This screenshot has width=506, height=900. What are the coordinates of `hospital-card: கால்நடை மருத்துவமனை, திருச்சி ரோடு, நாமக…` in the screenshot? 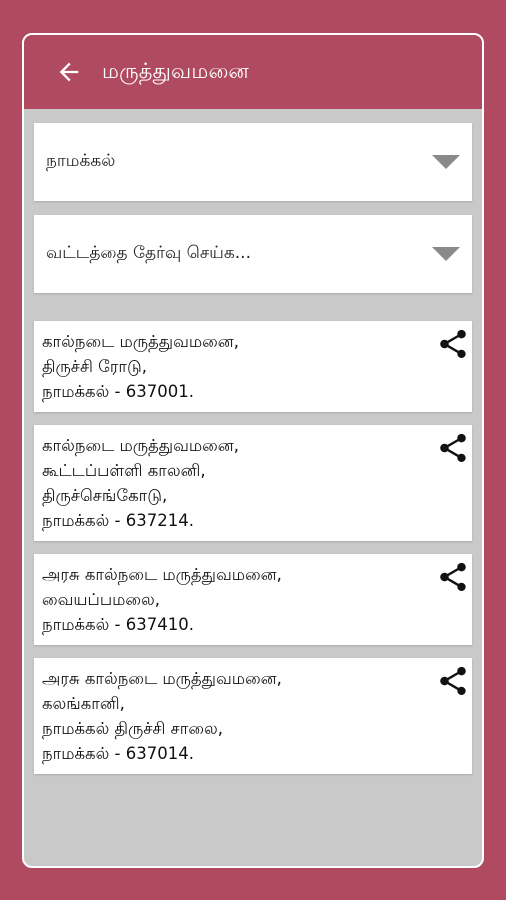 It's located at (253, 366).